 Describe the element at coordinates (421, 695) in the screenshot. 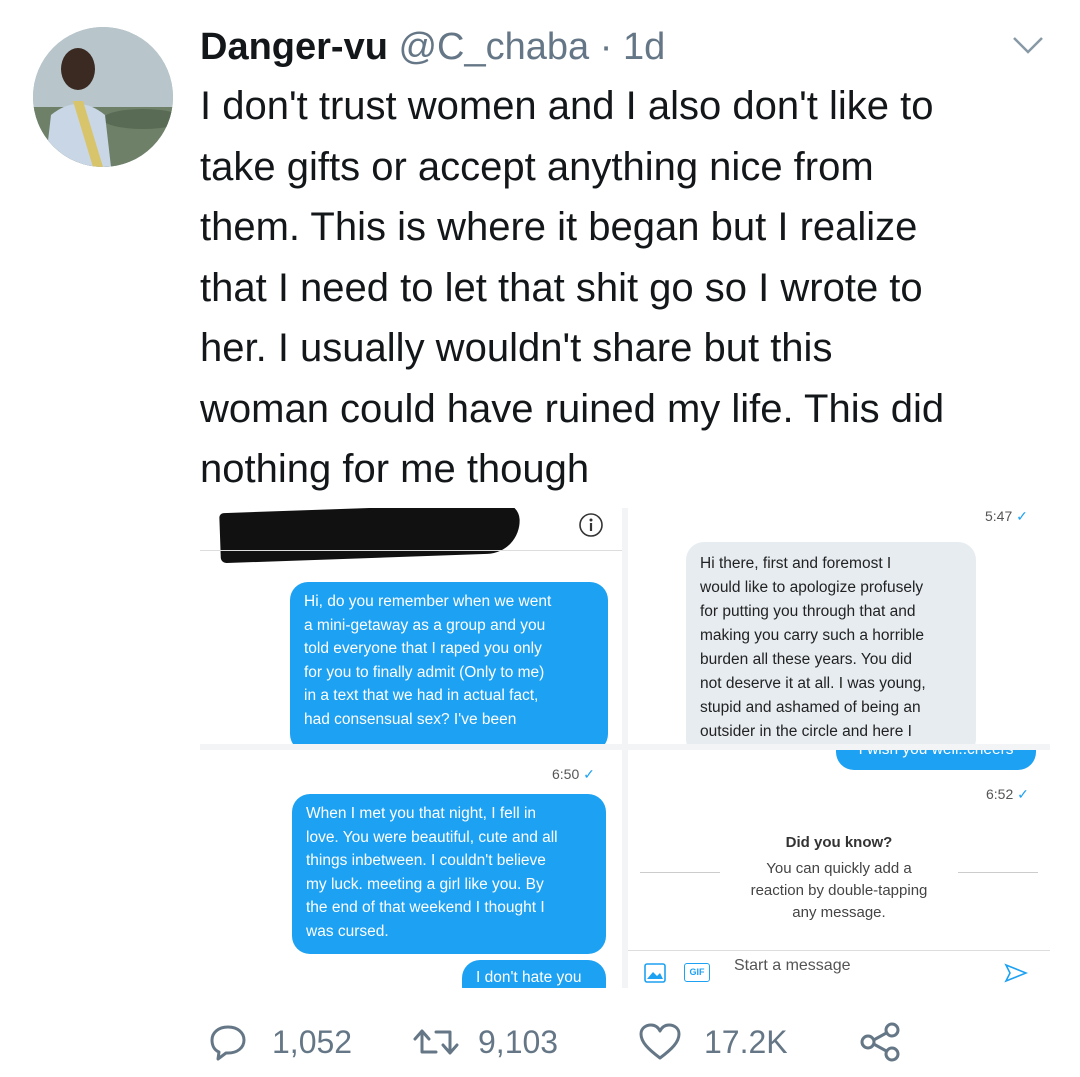

I see `message-line: in a text that we had in actual fact,` at that location.